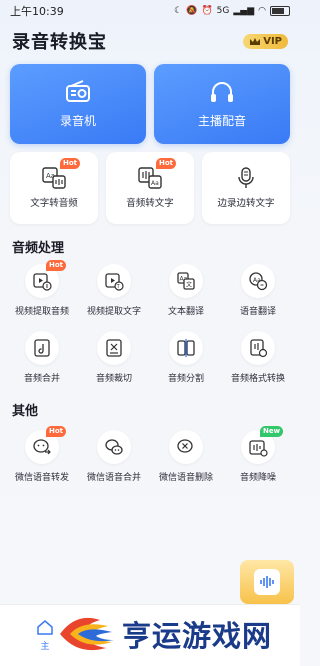 This screenshot has height=666, width=320. Describe the element at coordinates (113, 312) in the screenshot. I see `grid-item-label: 视频提取文字` at that location.